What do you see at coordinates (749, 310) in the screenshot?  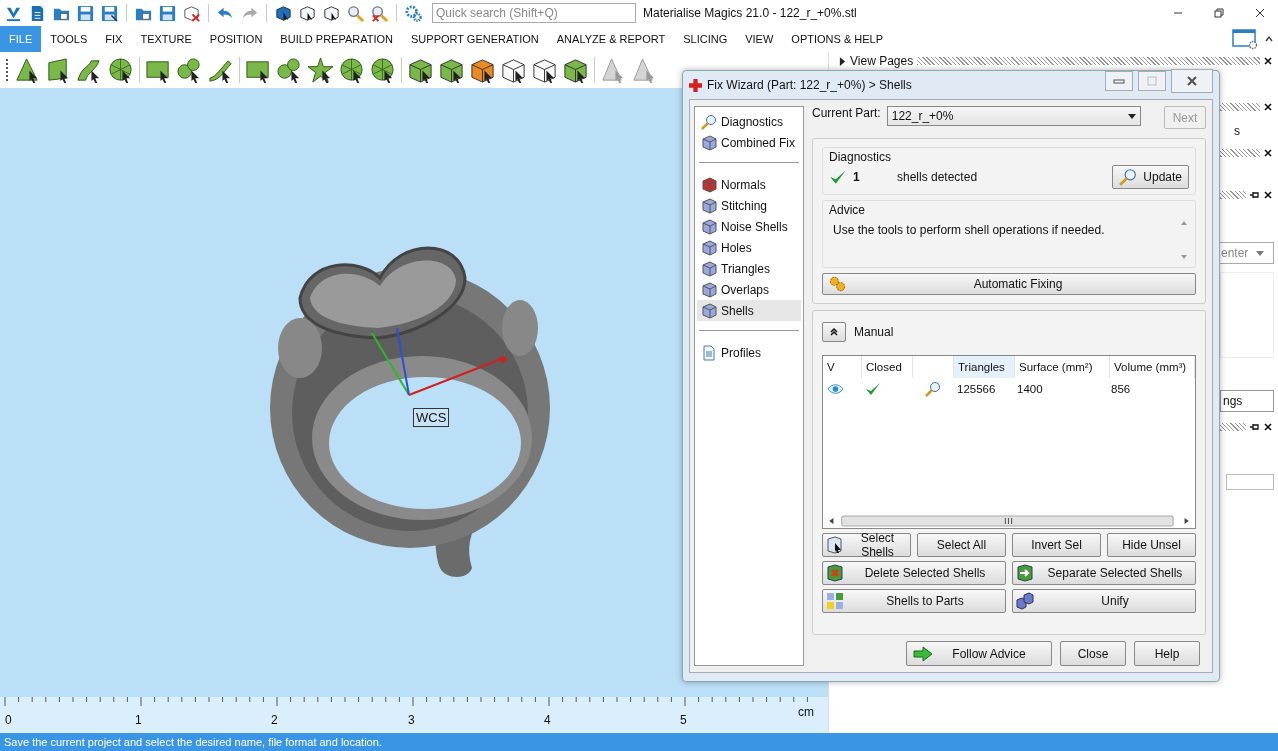 I see `wizard-nav-item: Shells` at bounding box center [749, 310].